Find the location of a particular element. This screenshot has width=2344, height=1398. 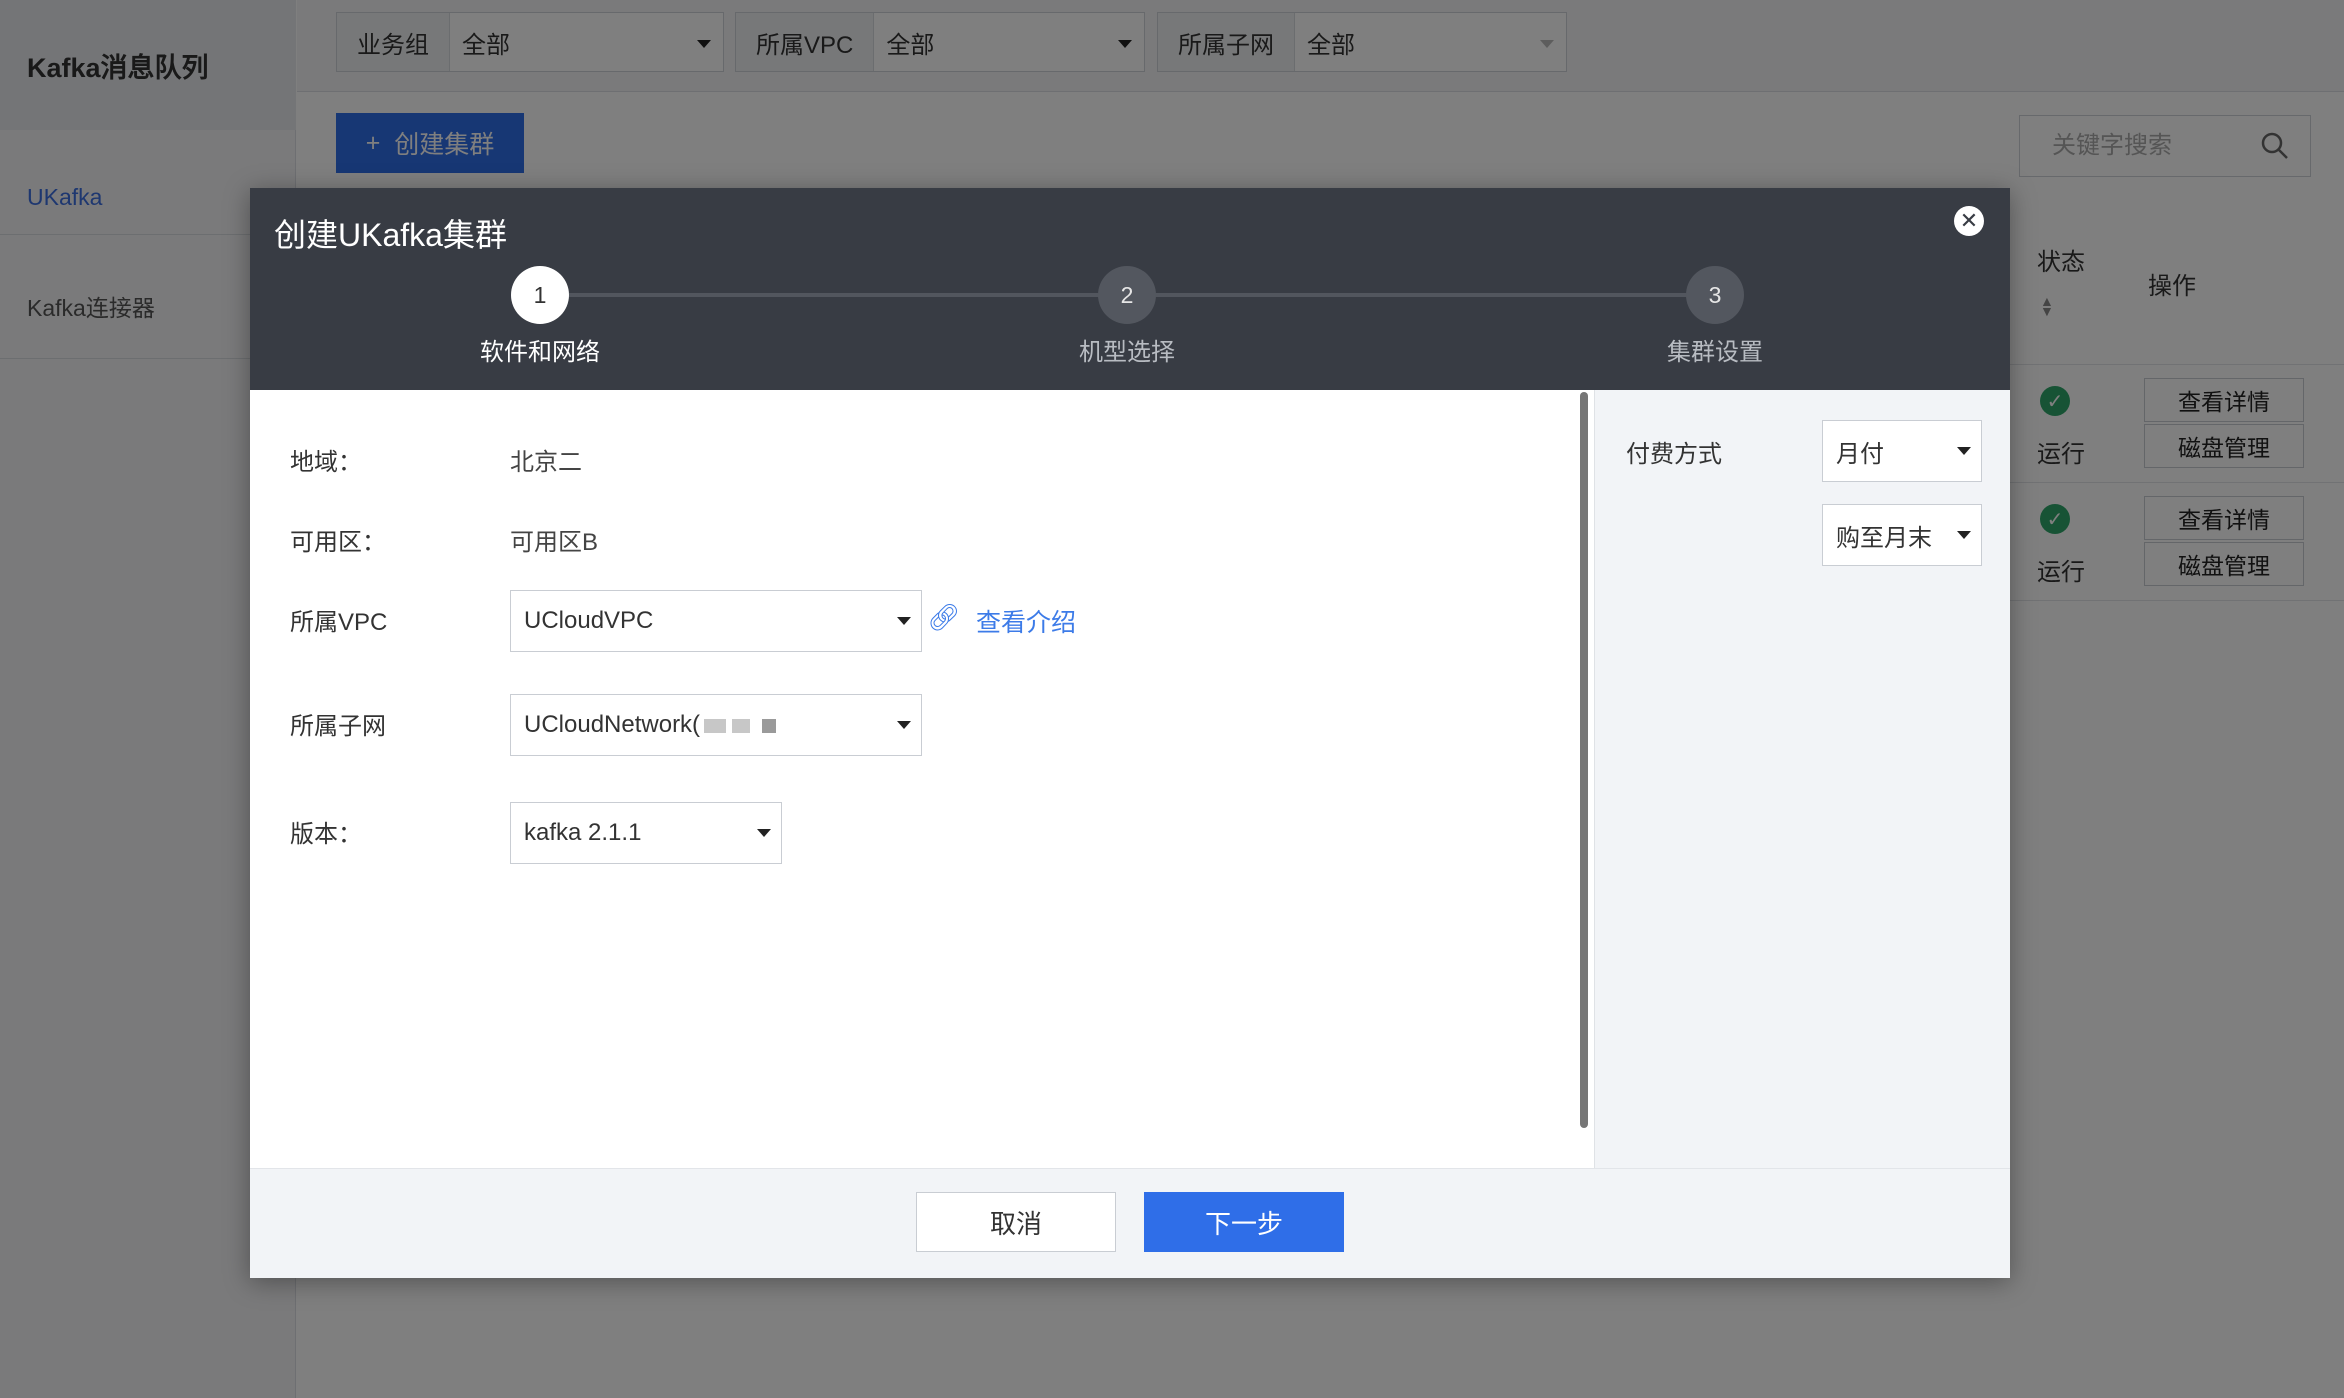

cancel-button: 取消 is located at coordinates (1016, 1222).